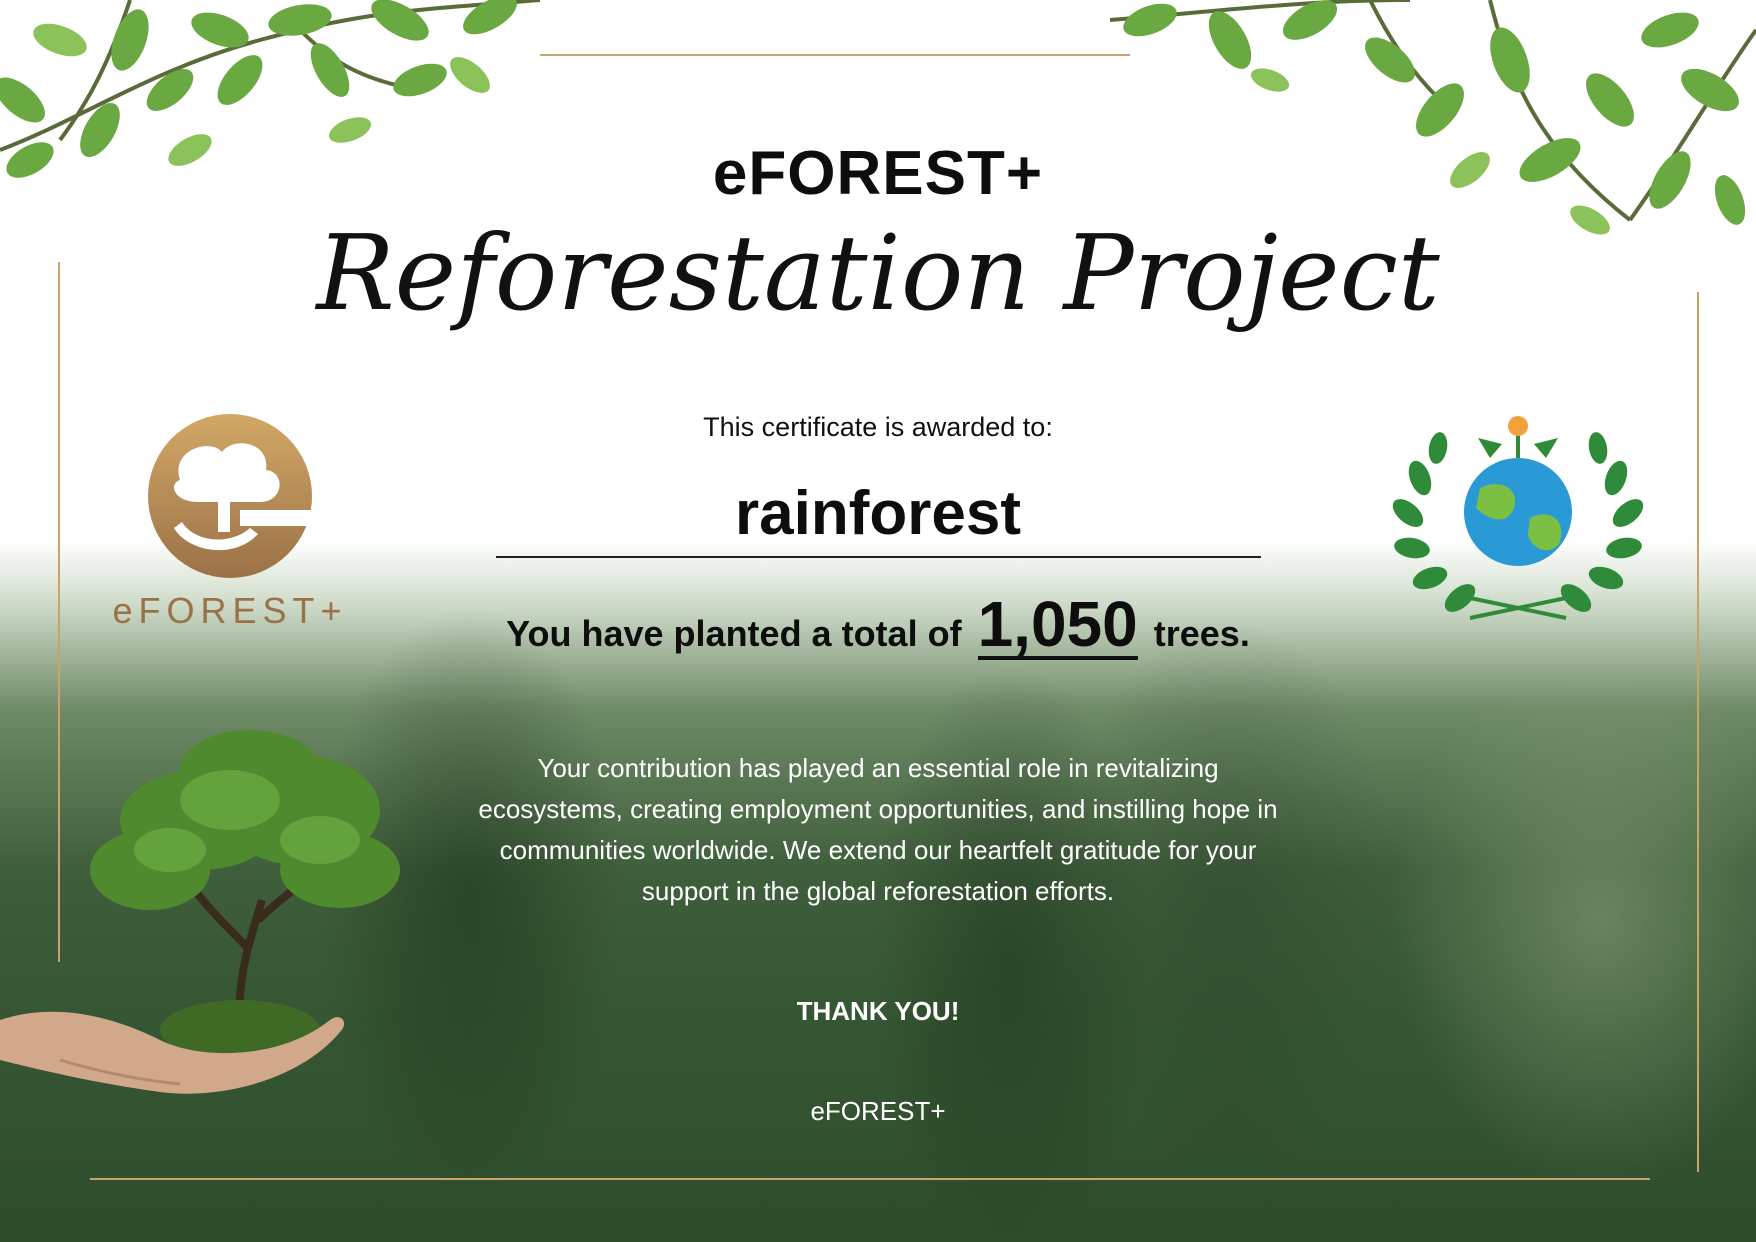  I want to click on planted-suffix: trees., so click(1201, 633).